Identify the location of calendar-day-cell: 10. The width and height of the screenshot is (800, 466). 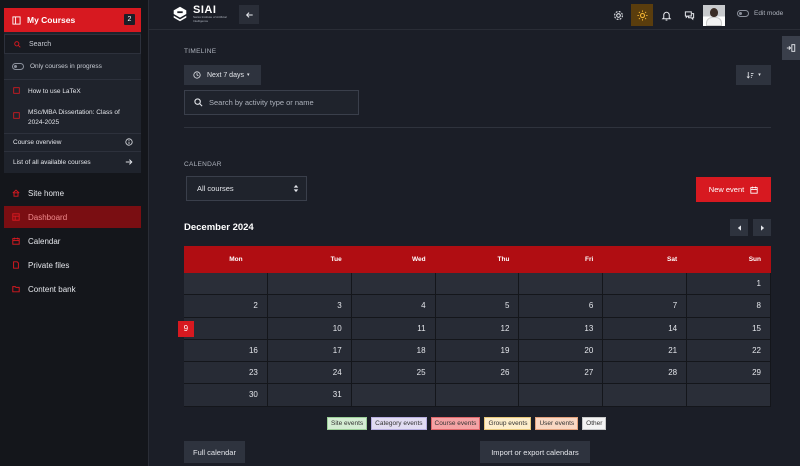
(309, 328).